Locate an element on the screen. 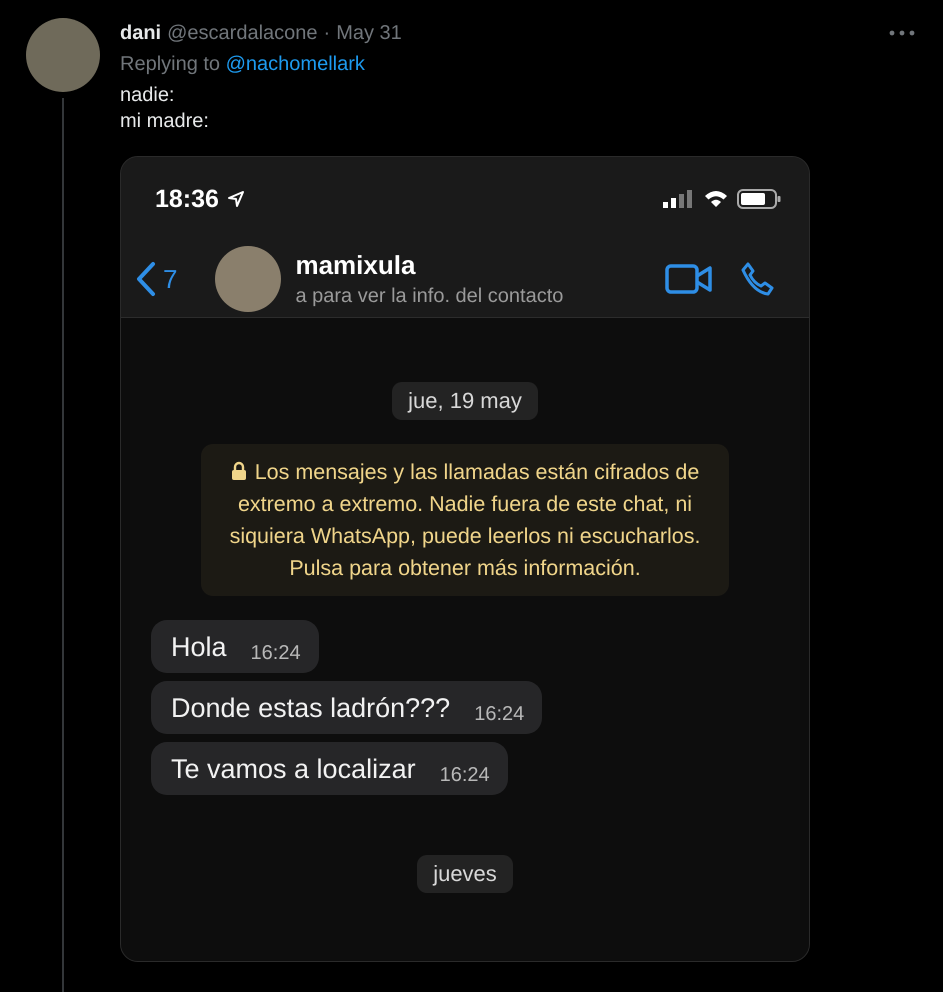 This screenshot has height=992, width=943. unread-count: 7 is located at coordinates (170, 279).